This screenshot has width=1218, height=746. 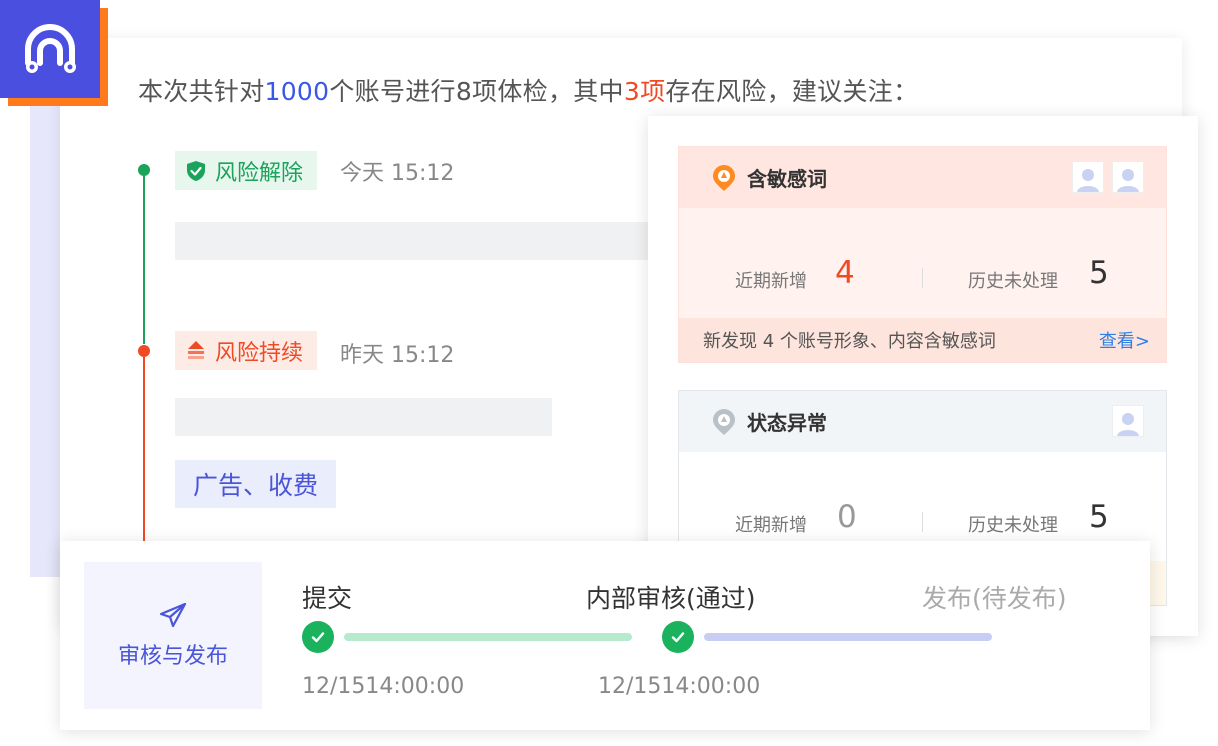 What do you see at coordinates (922, 177) in the screenshot?
I see `risk-card-header: 含敏感词` at bounding box center [922, 177].